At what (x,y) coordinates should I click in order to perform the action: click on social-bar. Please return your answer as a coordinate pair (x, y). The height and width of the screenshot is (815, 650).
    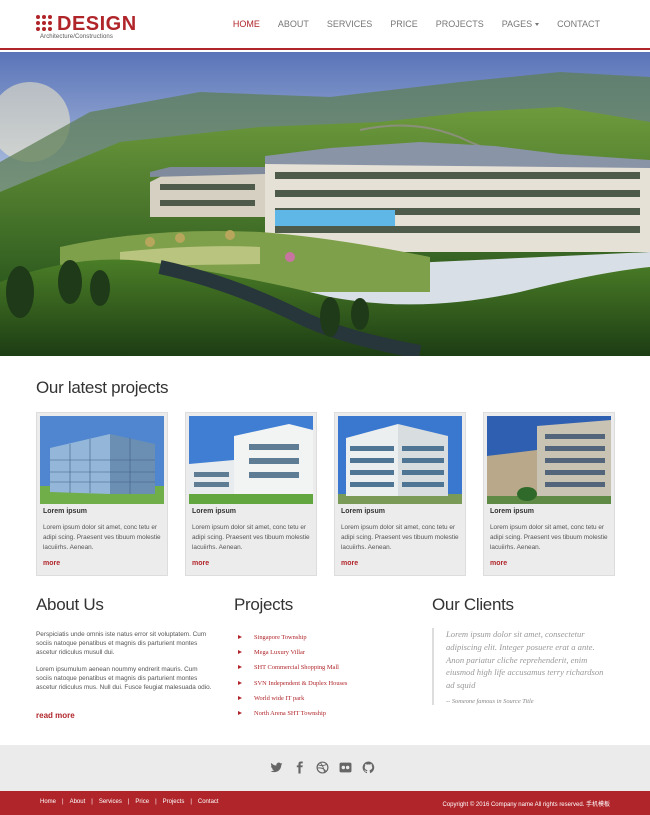
    Looking at the image, I should click on (325, 768).